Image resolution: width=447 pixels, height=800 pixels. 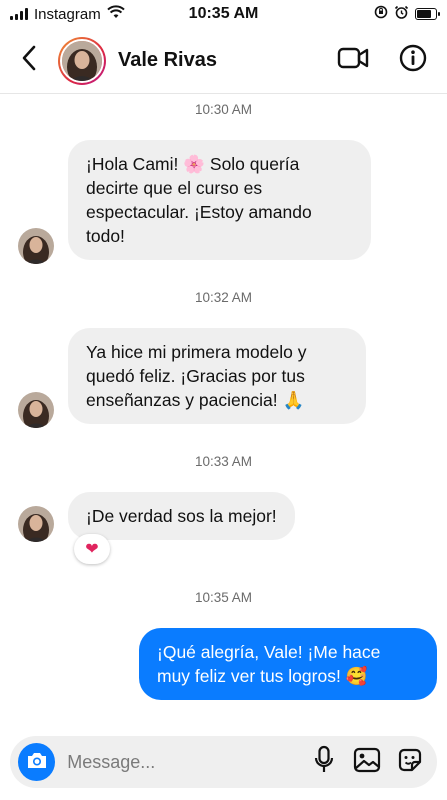 I want to click on signal-icon, so click(x=19, y=14).